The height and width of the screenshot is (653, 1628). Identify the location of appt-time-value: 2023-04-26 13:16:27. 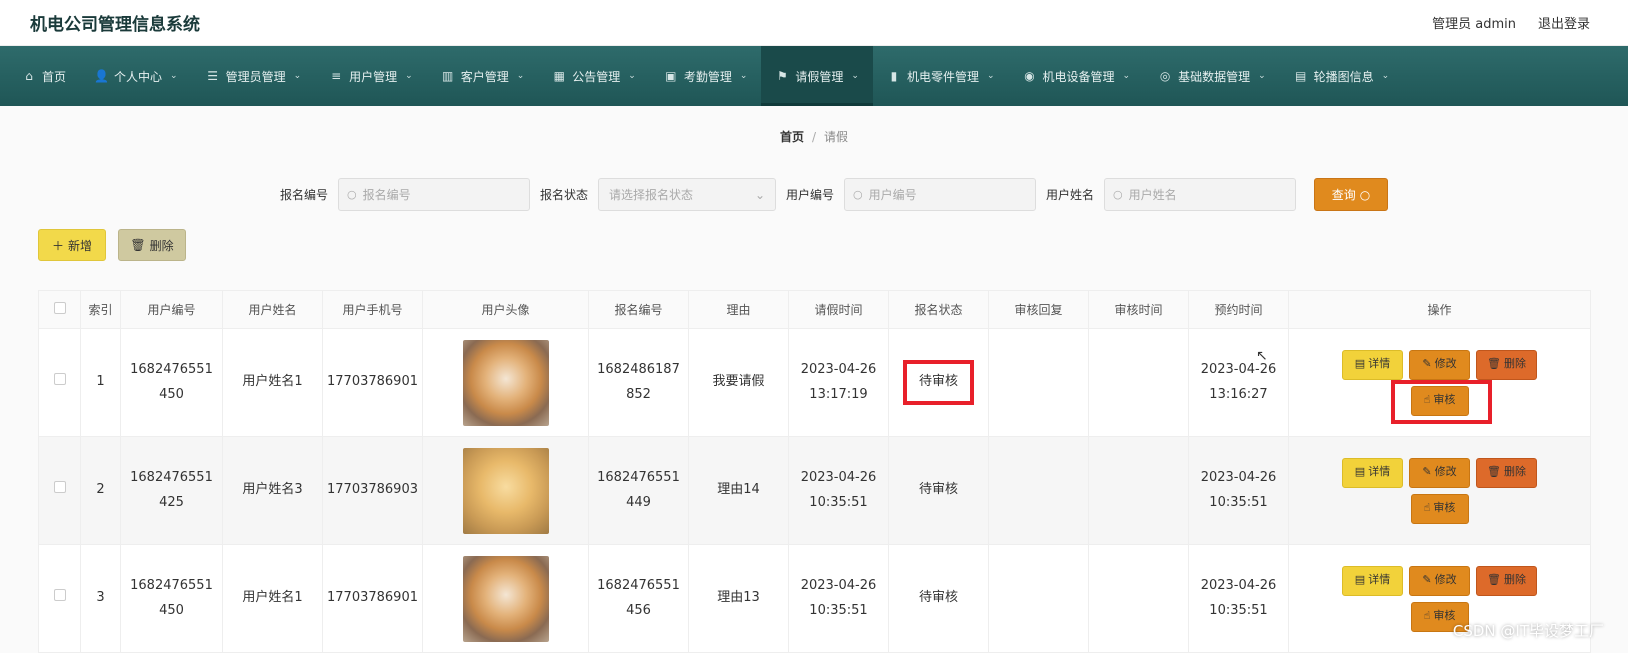
(1238, 381).